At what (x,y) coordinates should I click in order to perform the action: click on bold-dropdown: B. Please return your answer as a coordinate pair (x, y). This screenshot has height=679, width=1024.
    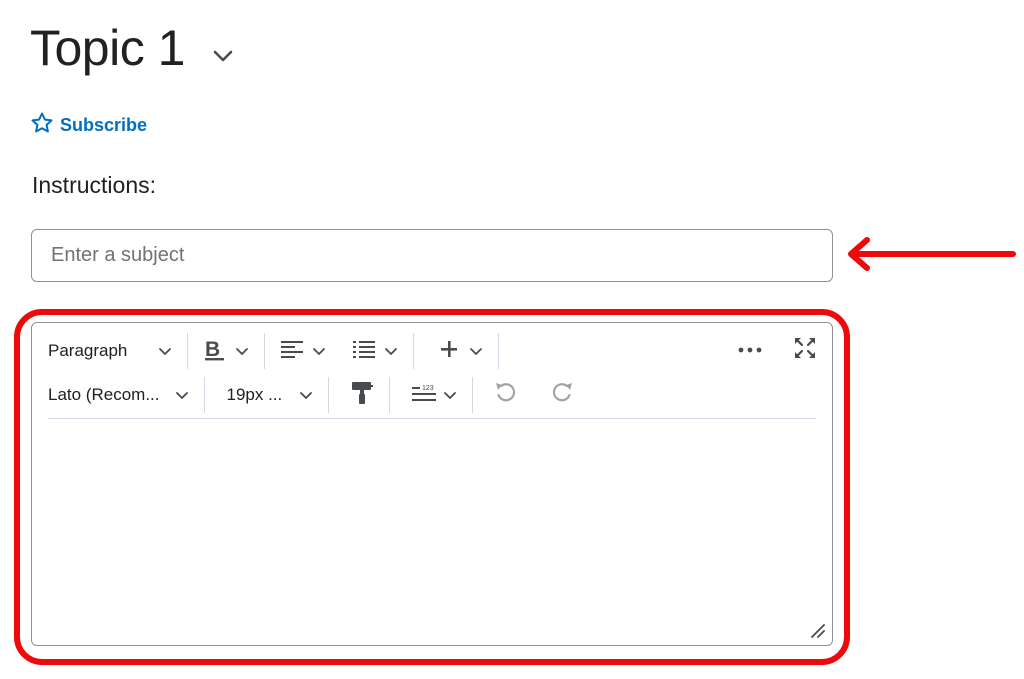
    Looking at the image, I should click on (226, 351).